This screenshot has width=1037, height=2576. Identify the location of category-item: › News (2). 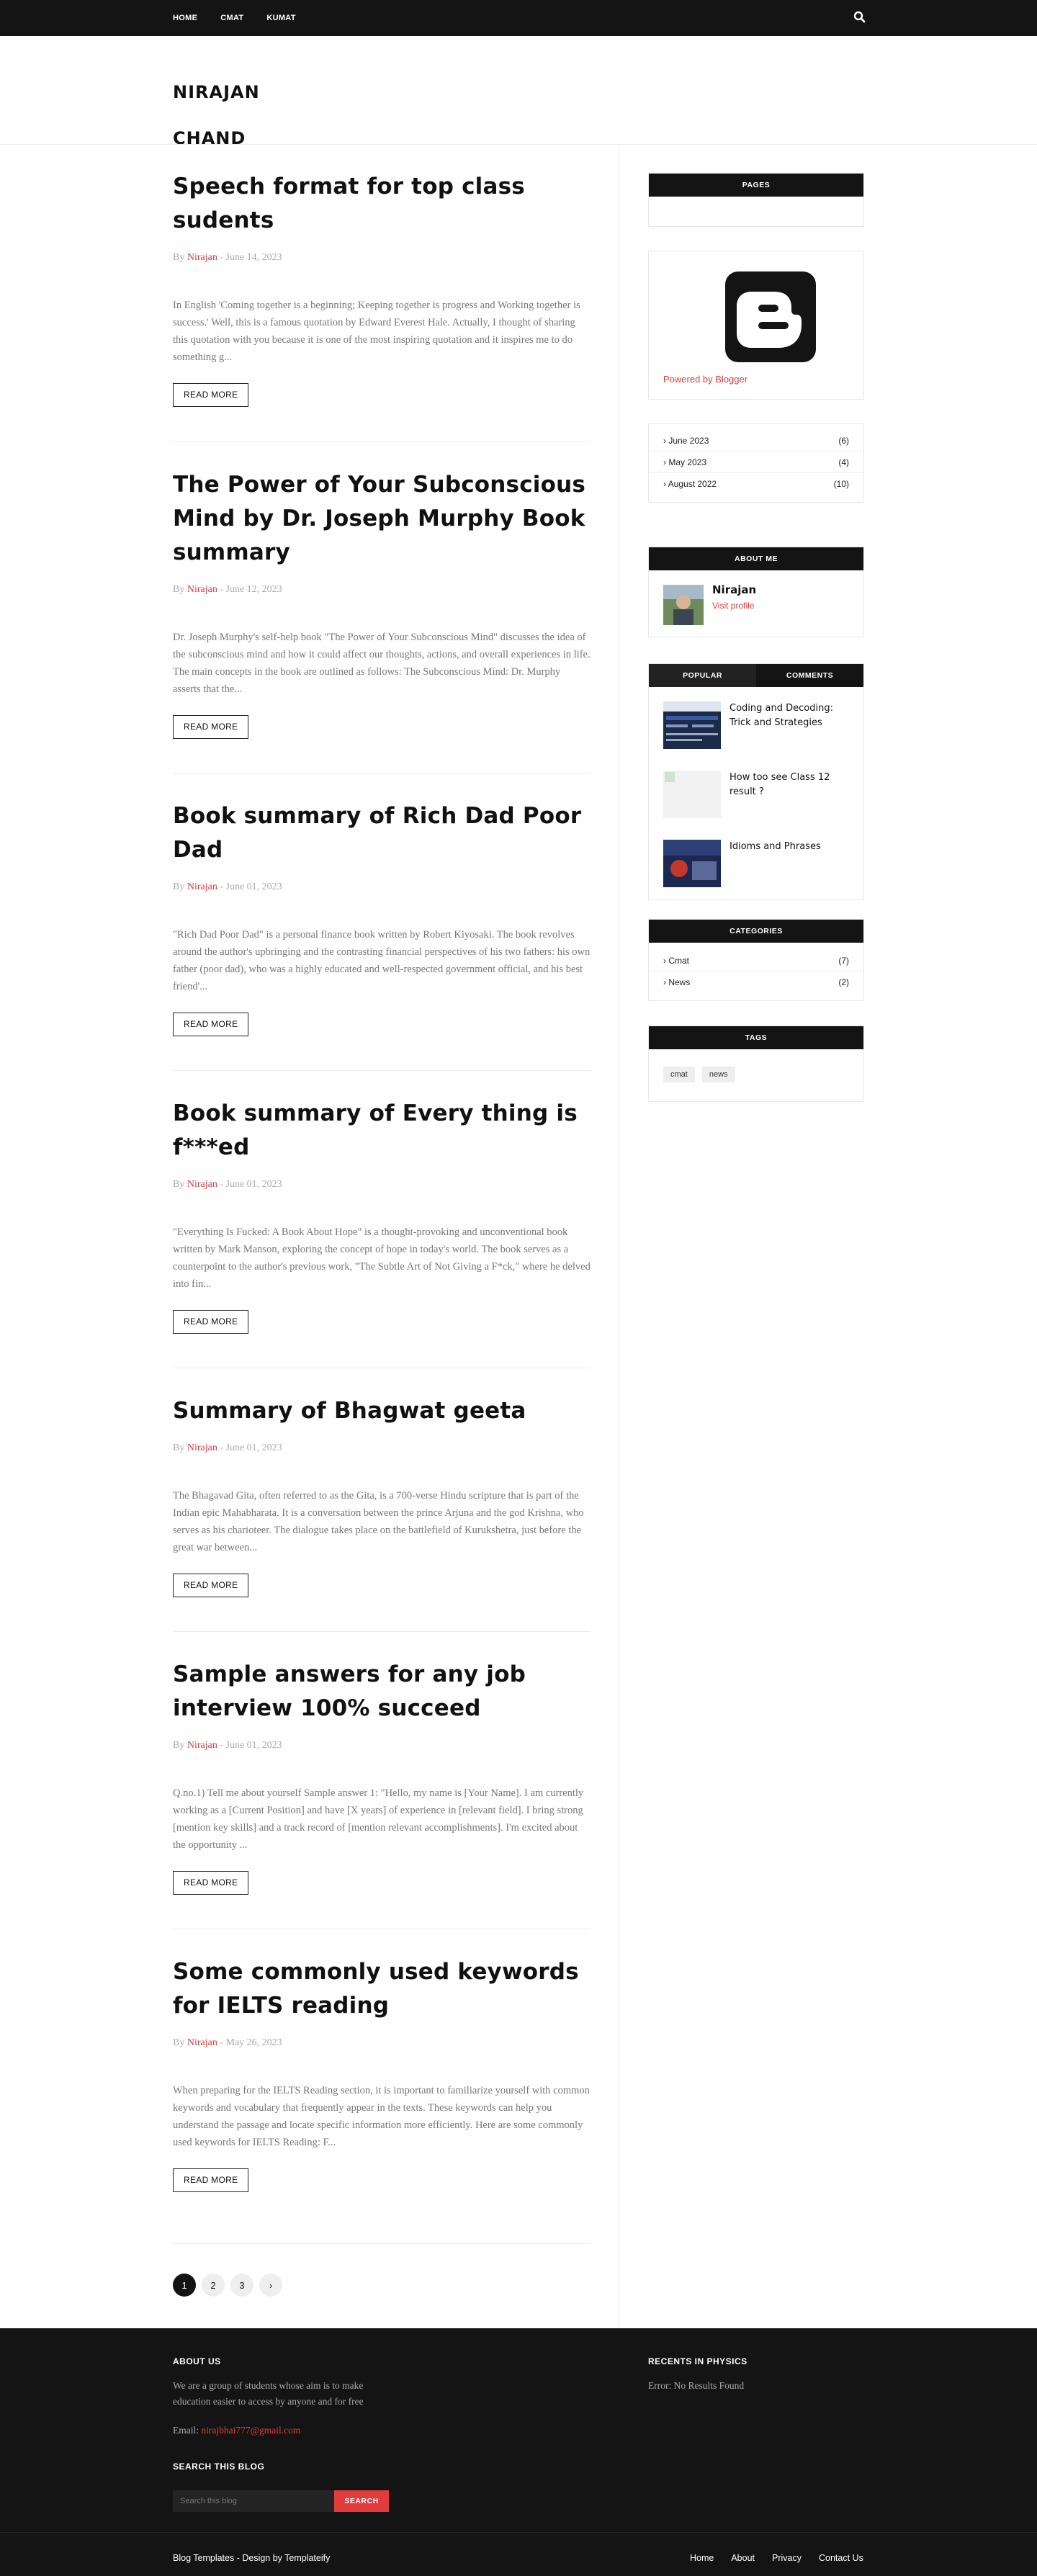
(756, 982).